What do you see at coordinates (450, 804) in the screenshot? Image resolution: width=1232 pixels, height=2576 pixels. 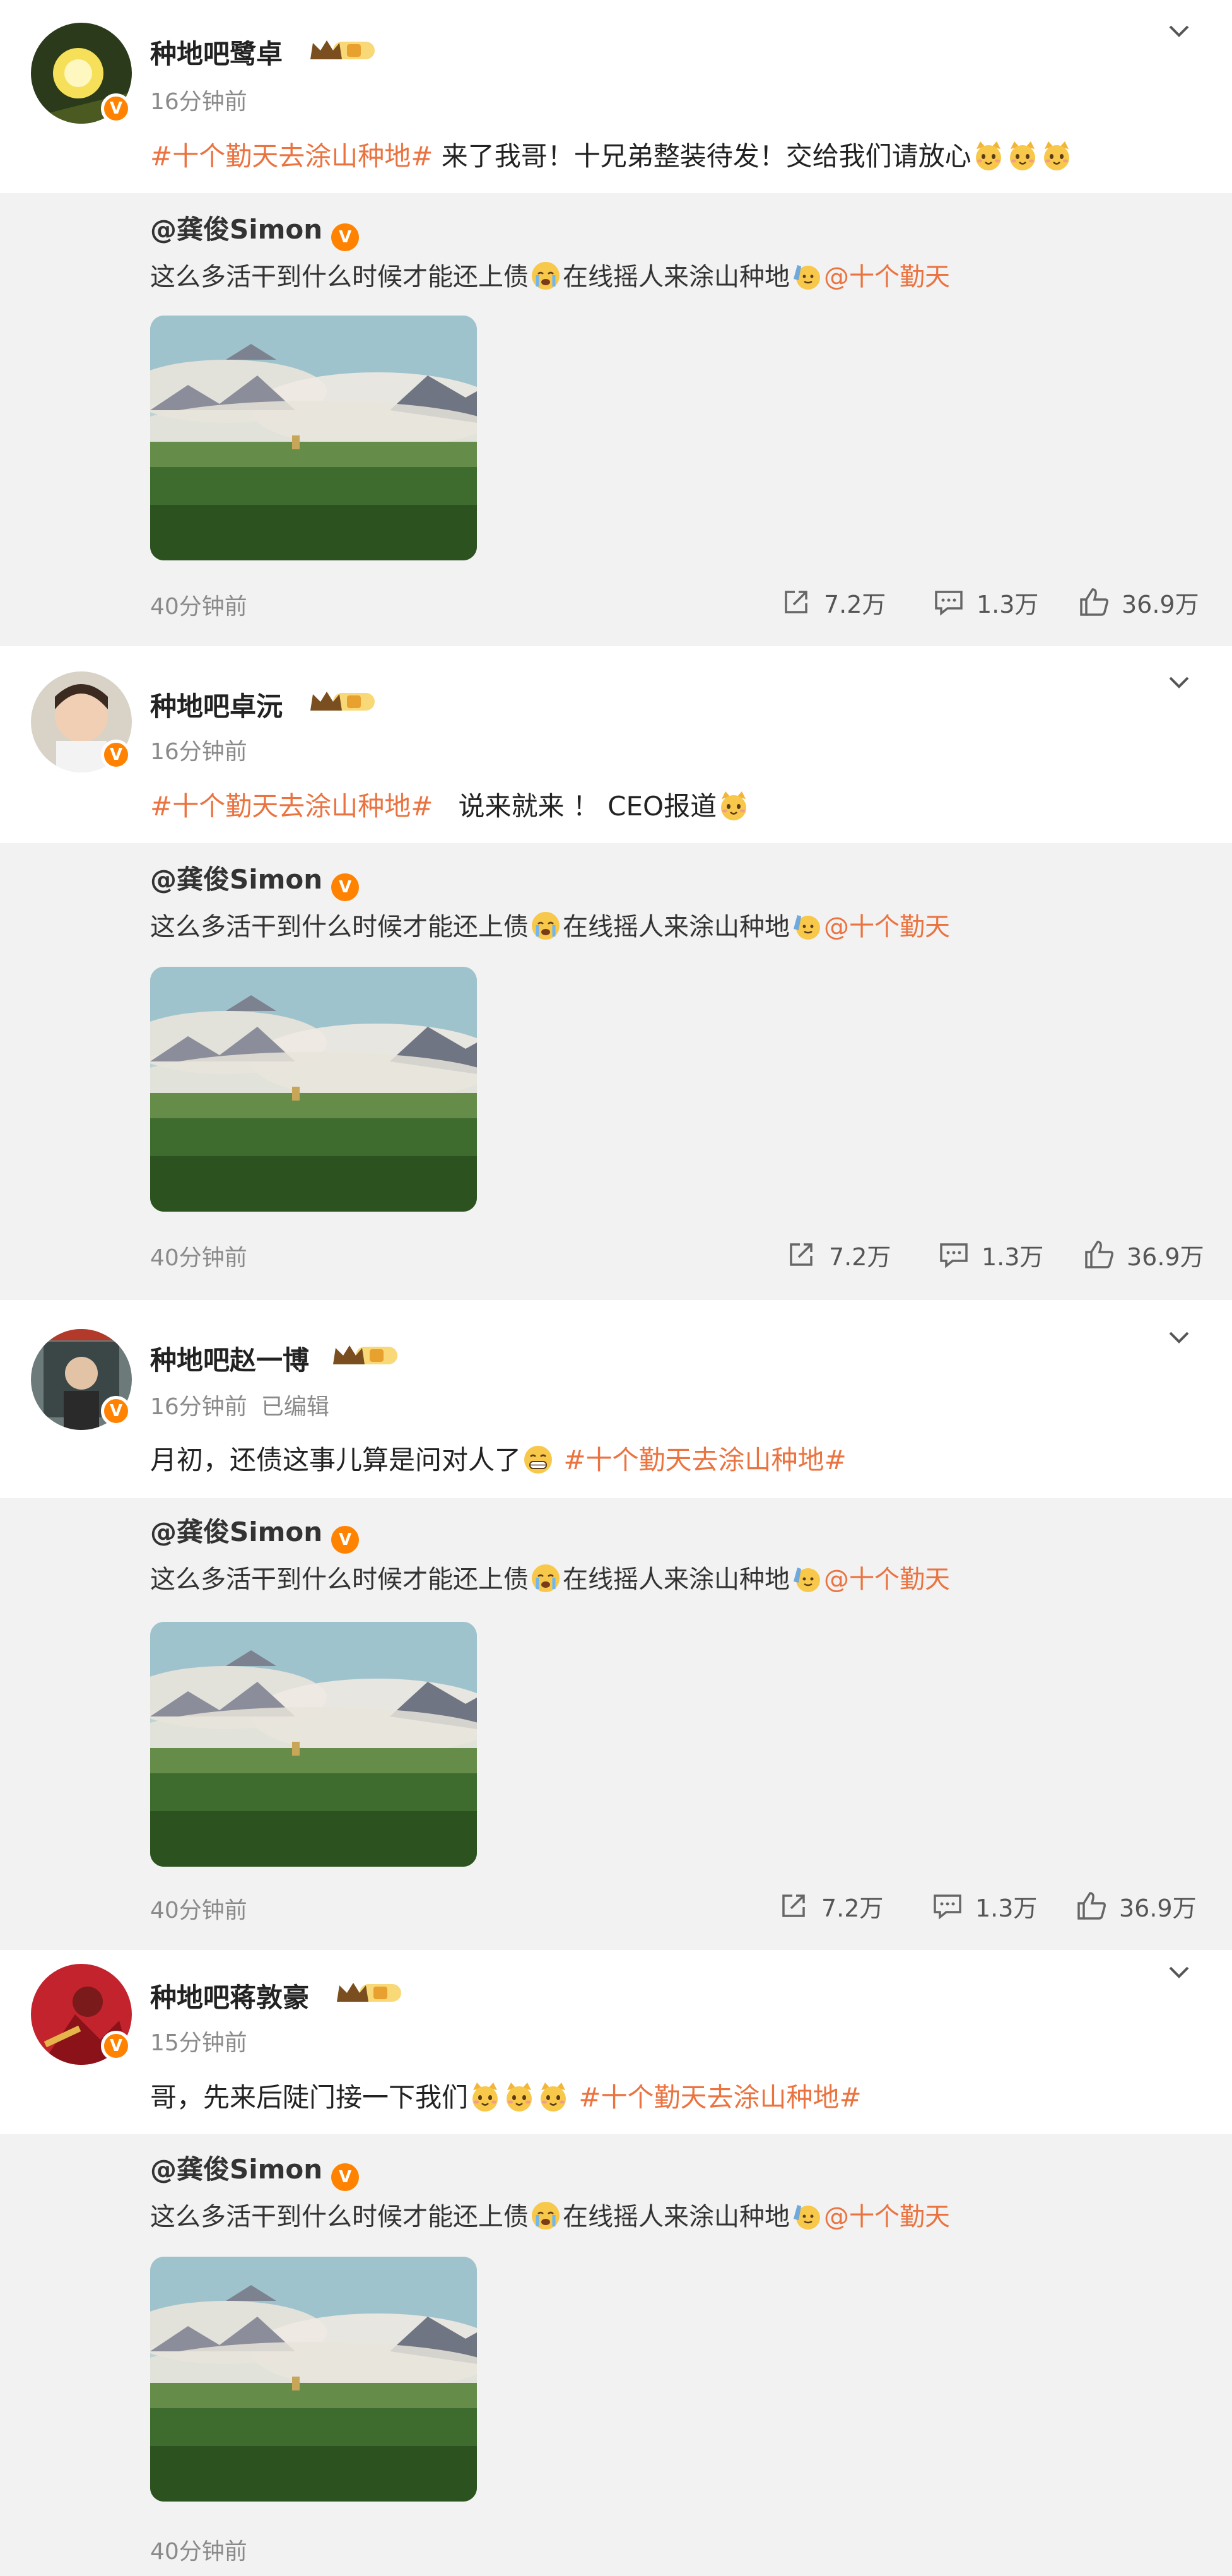 I see `post-text: #十个勤天去涂山种地# 说来就来 ！ CEO报道` at bounding box center [450, 804].